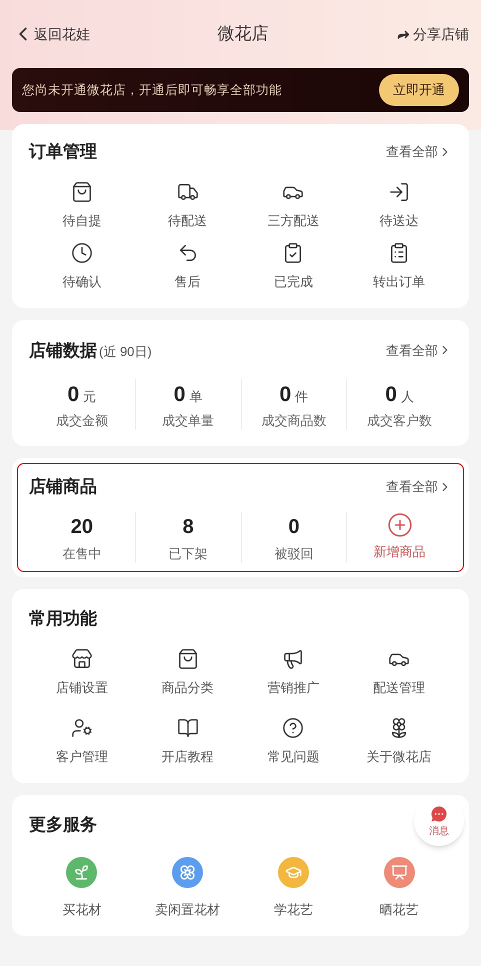 This screenshot has height=966, width=481. I want to click on add-product-button: 新增商品, so click(400, 536).